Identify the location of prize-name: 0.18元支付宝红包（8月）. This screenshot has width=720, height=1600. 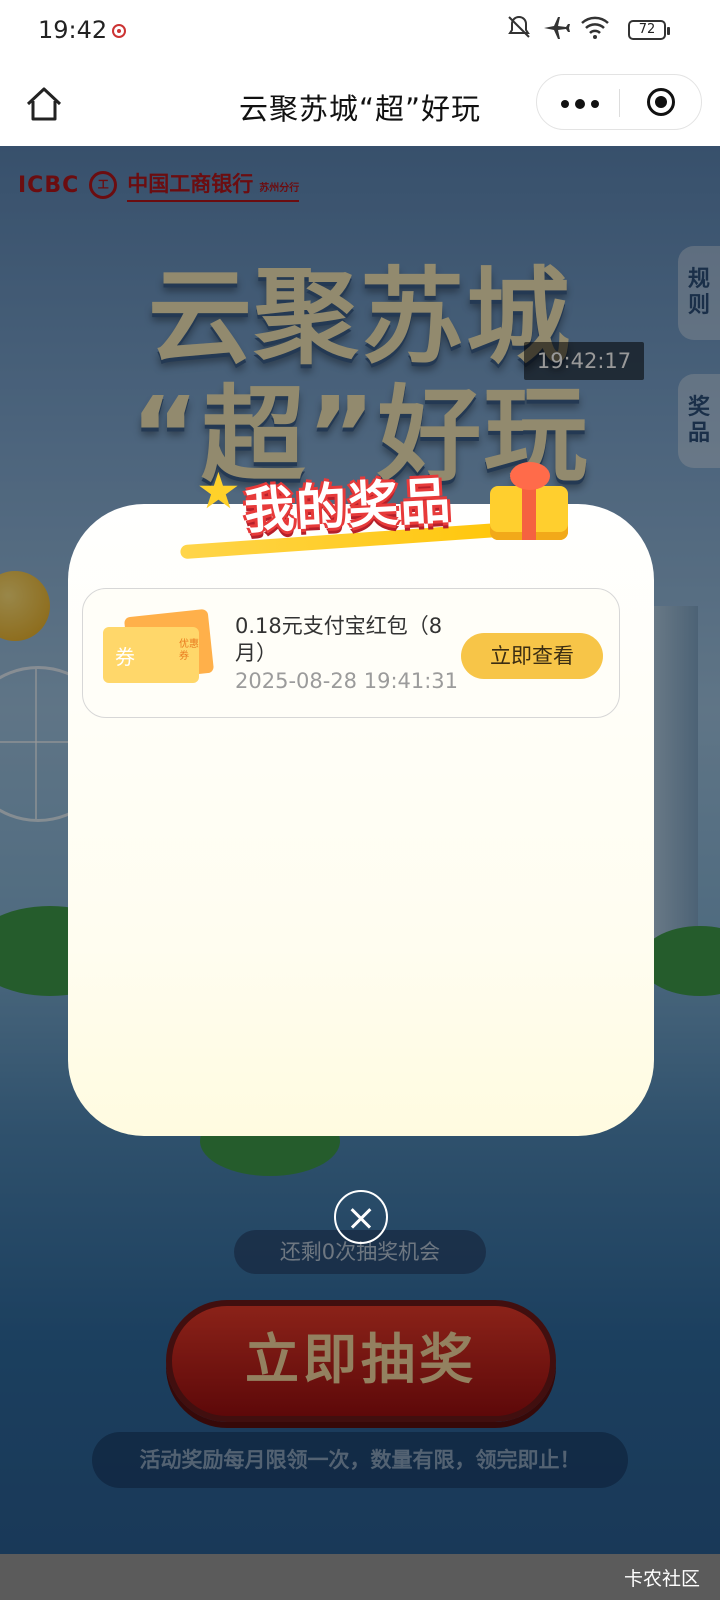
(339, 639).